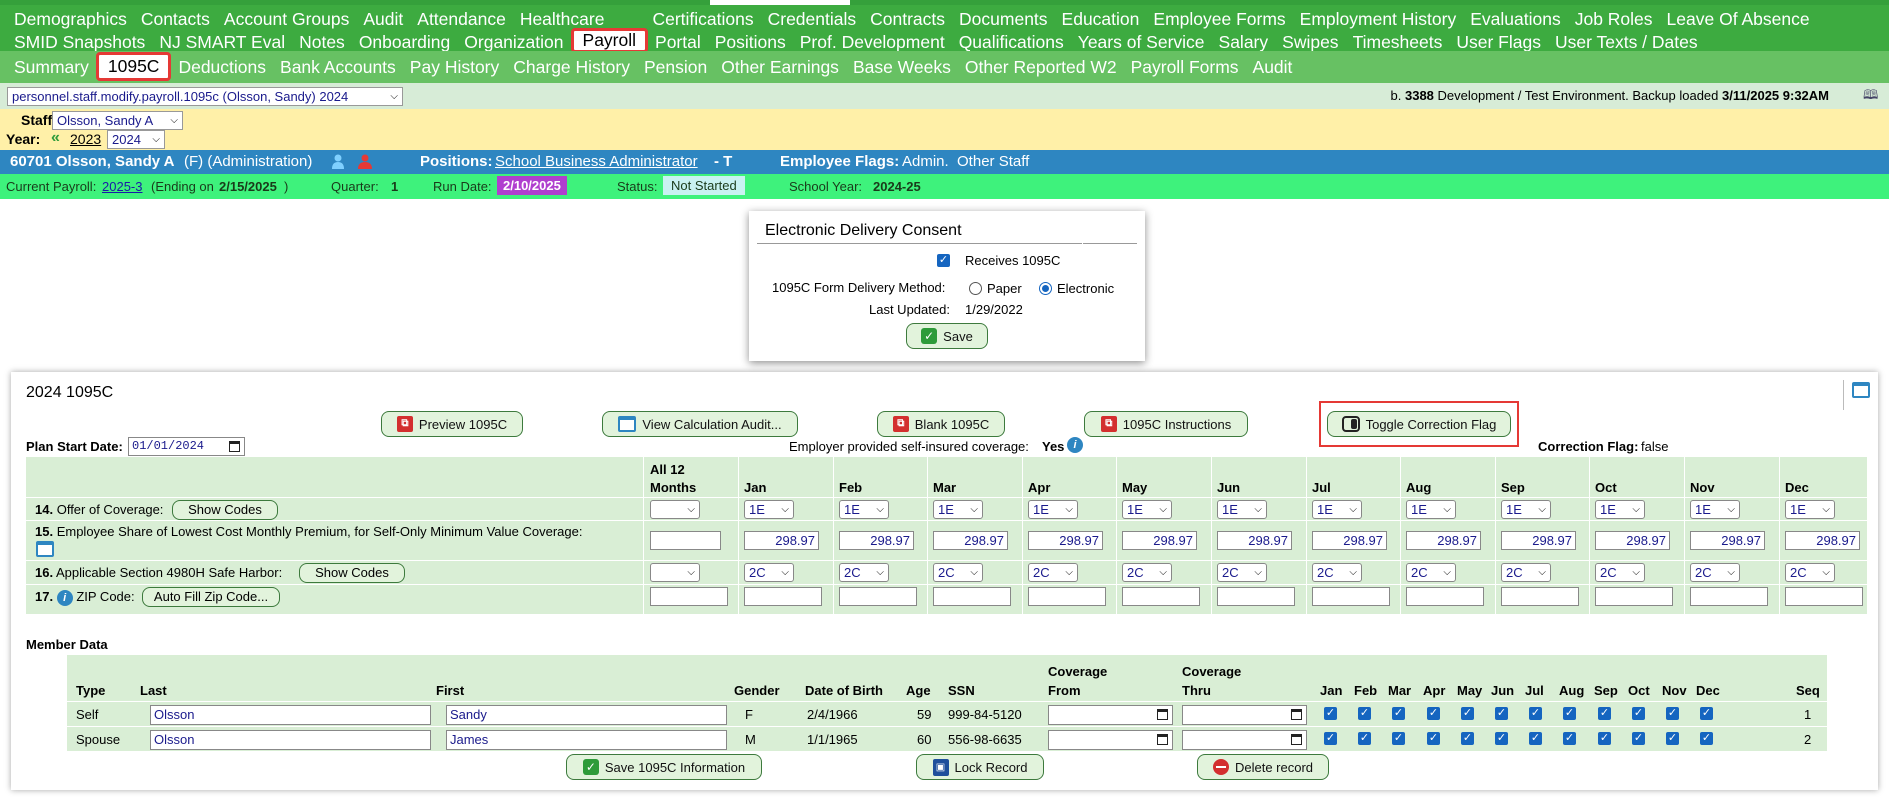  What do you see at coordinates (571, 67) in the screenshot?
I see `subtab-charge-history: Charge History` at bounding box center [571, 67].